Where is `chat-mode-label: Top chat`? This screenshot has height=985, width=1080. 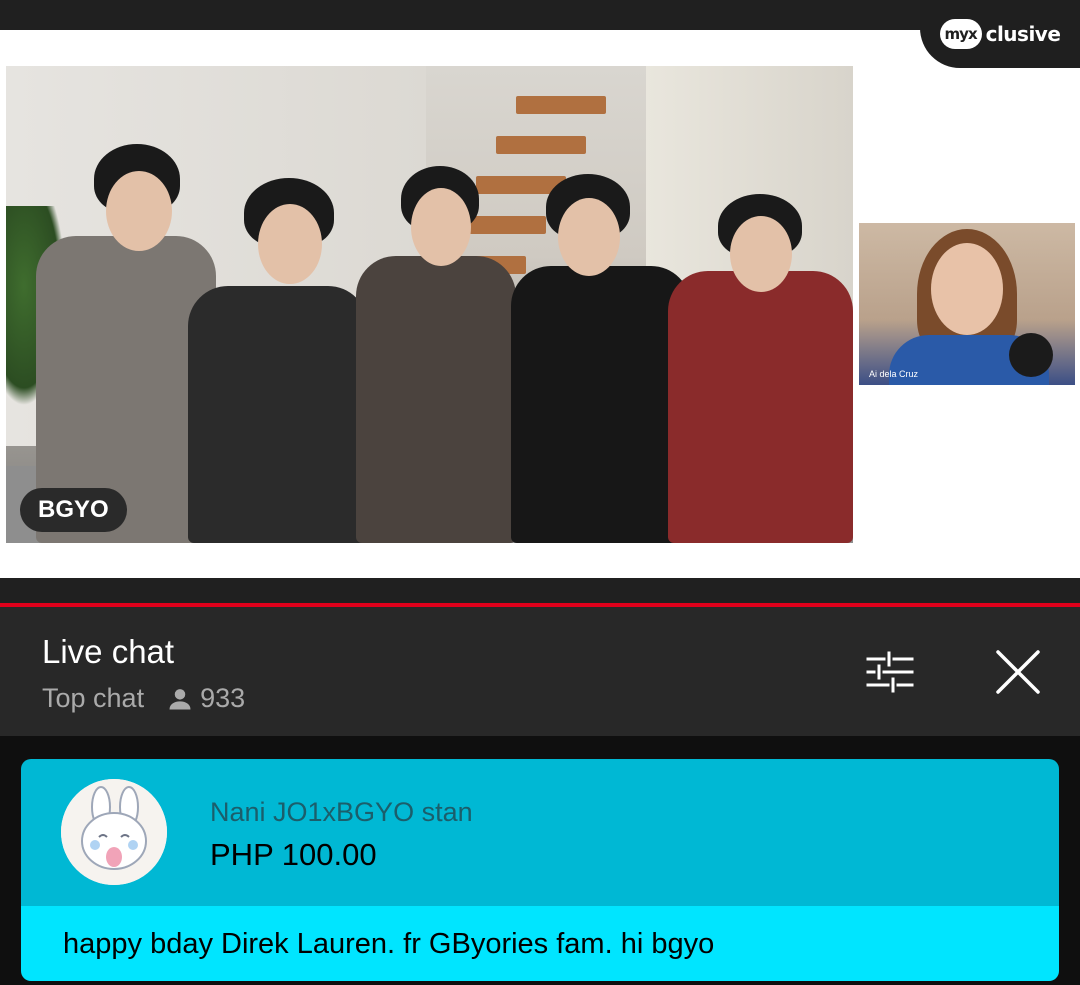 chat-mode-label: Top chat is located at coordinates (93, 698).